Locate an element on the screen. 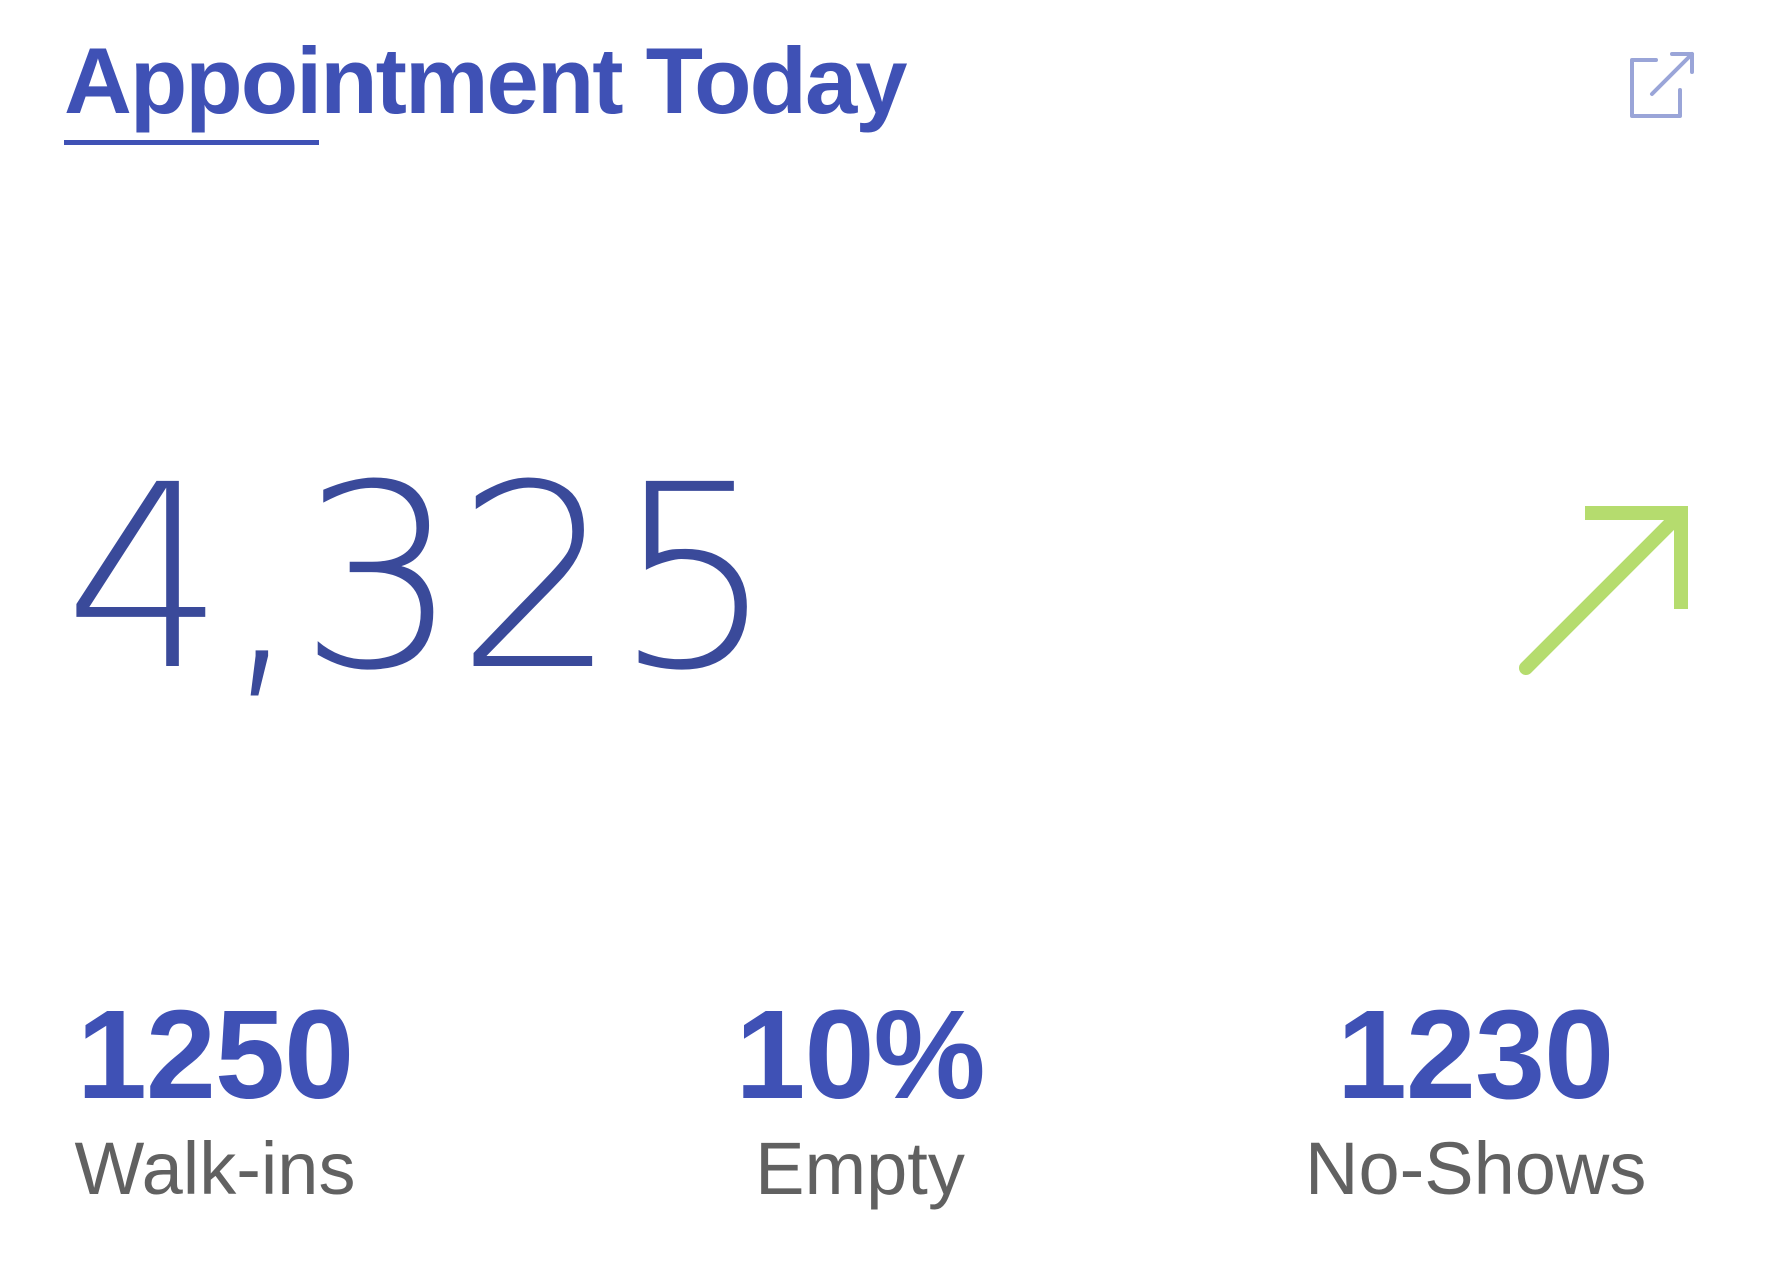 This screenshot has width=1771, height=1268. stat-walk-ins: 1250 Walk-ins is located at coordinates (215, 1102).